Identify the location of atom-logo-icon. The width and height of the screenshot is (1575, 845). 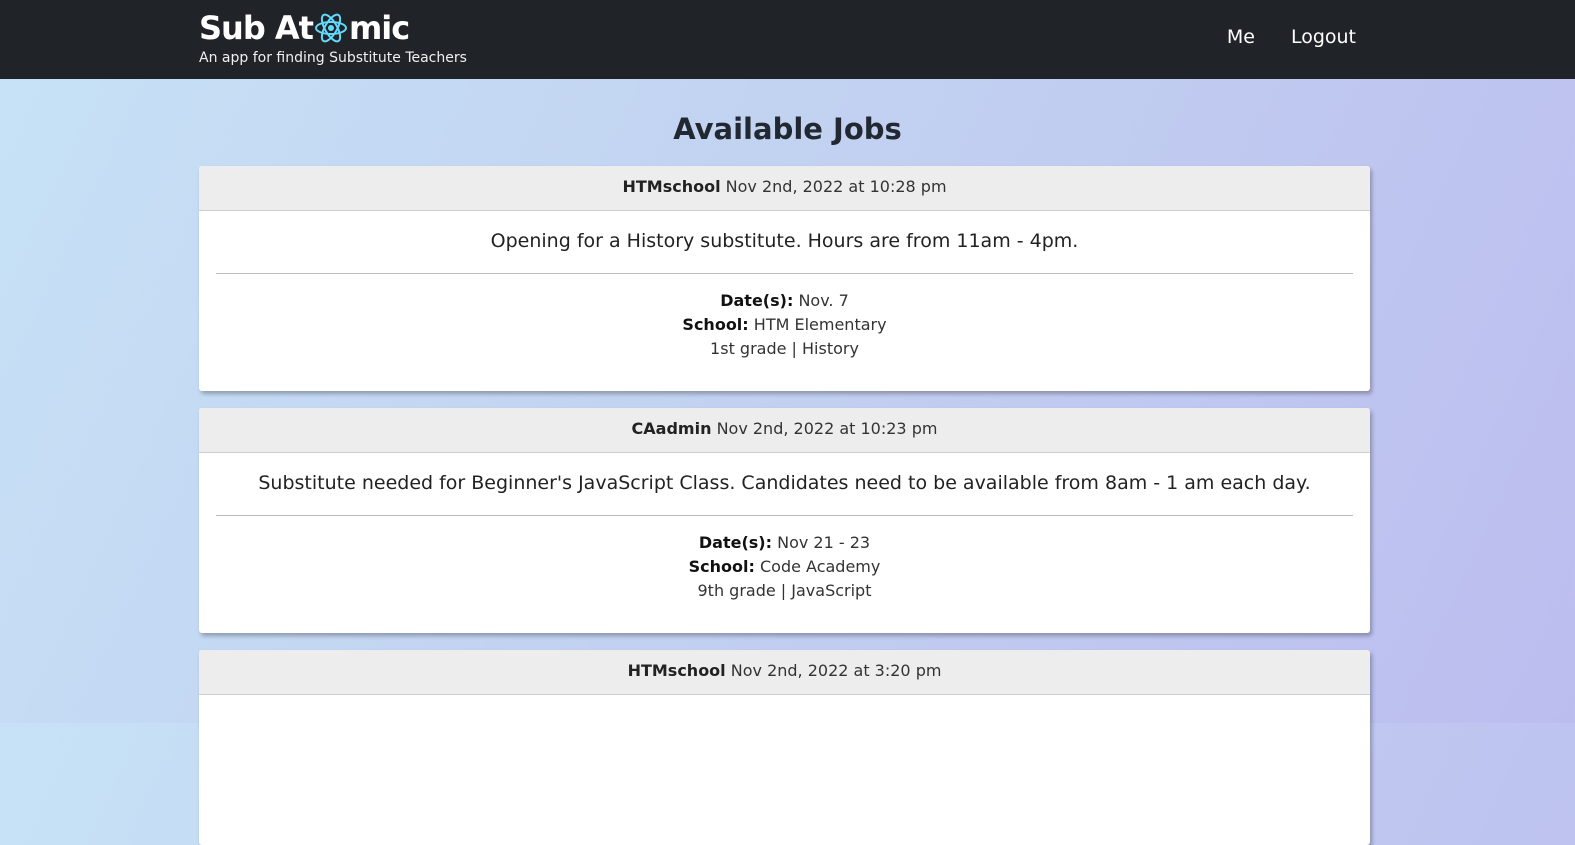
(330, 28).